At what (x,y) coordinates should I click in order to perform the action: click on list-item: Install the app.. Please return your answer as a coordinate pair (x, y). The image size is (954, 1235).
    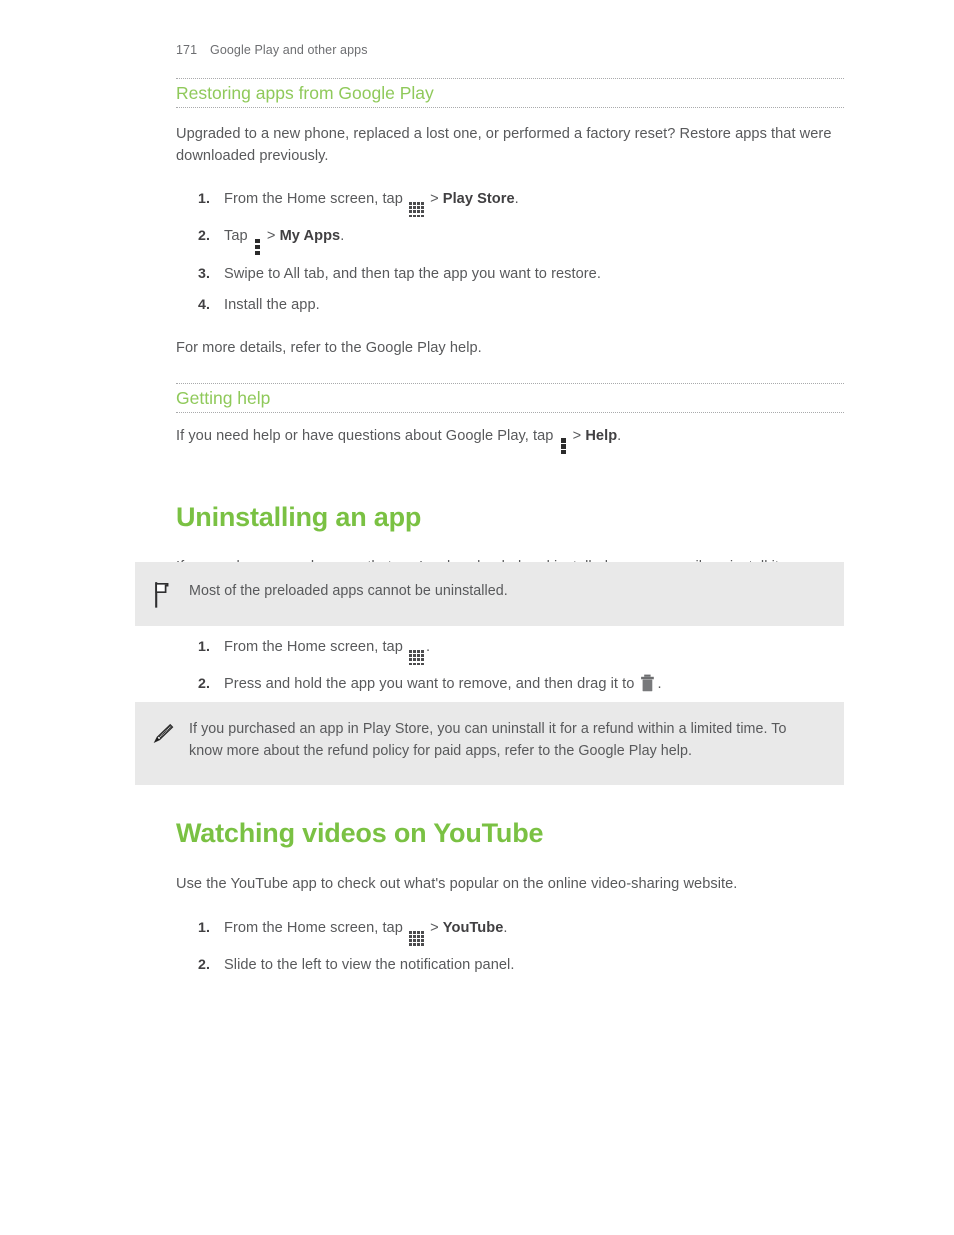
    Looking at the image, I should click on (510, 306).